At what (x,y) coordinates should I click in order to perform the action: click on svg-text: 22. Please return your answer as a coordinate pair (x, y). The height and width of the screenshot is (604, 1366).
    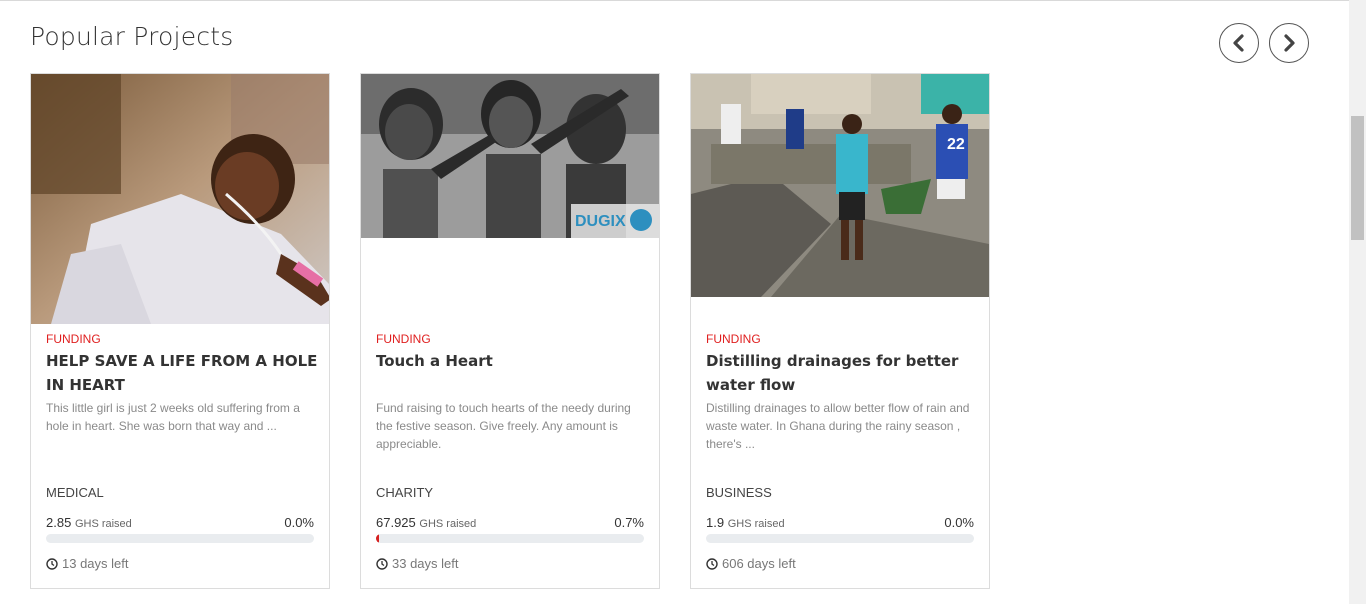
    Looking at the image, I should click on (956, 144).